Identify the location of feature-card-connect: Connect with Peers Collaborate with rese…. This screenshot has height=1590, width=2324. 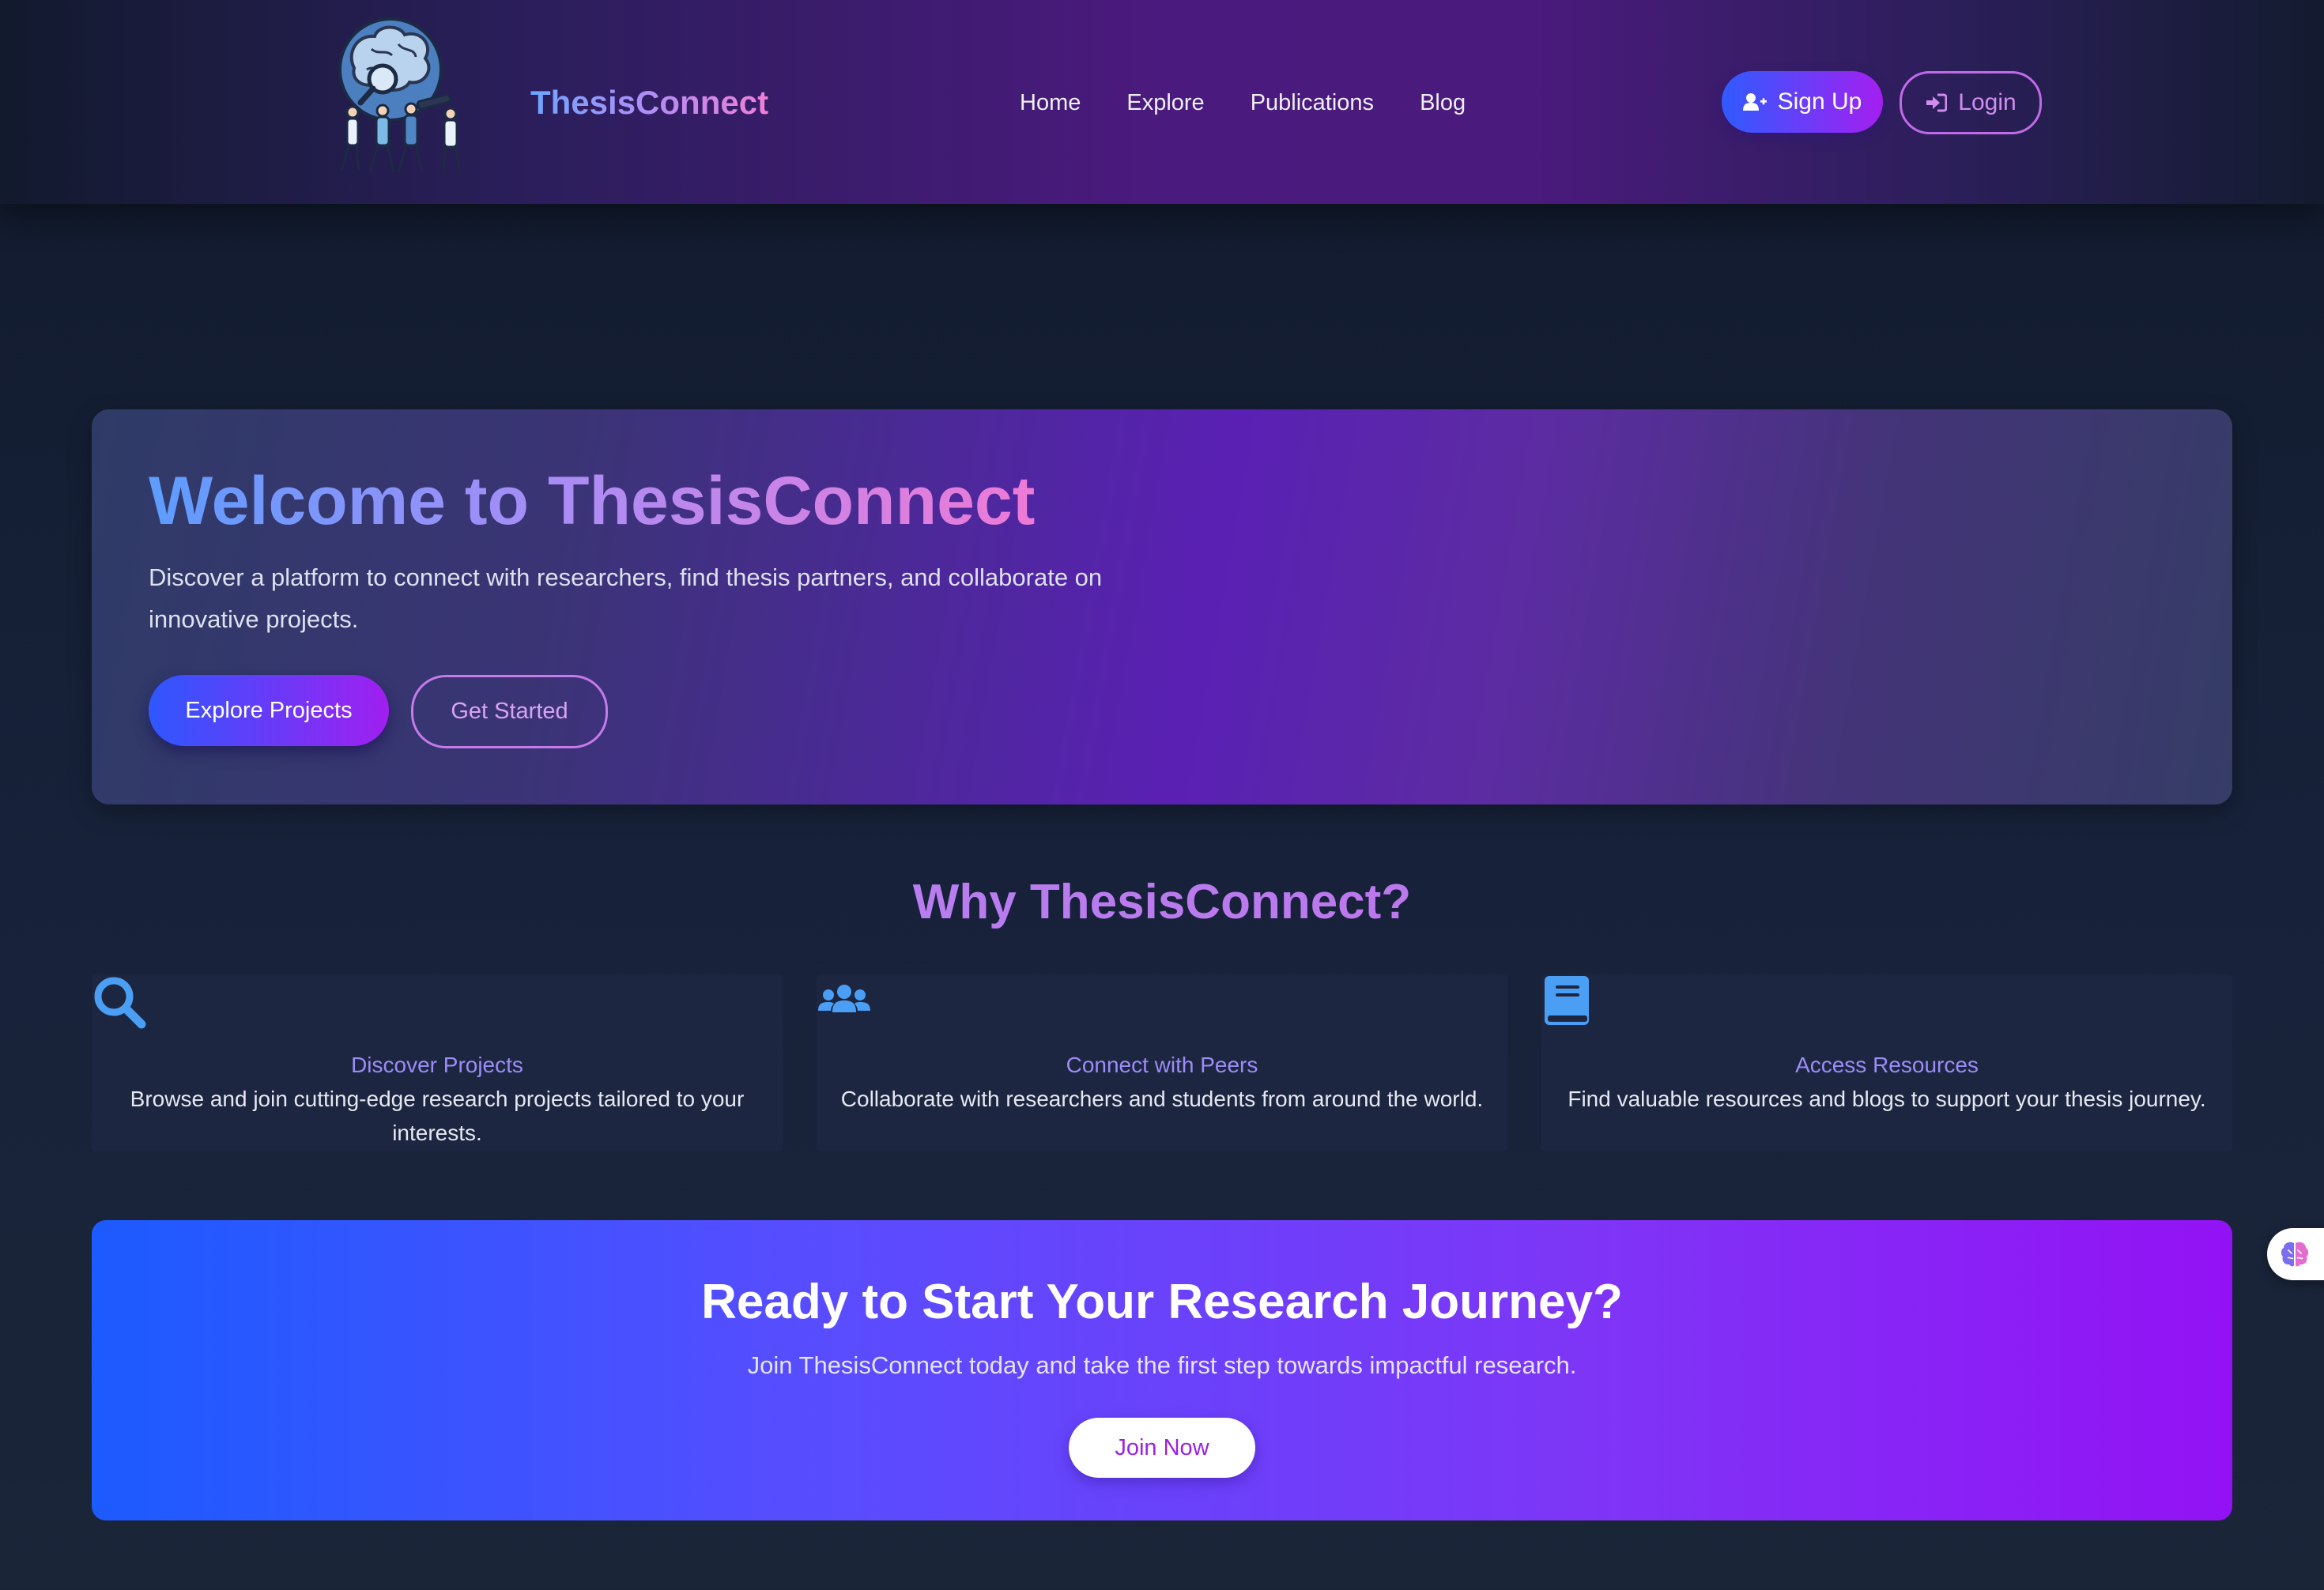
(1162, 1062).